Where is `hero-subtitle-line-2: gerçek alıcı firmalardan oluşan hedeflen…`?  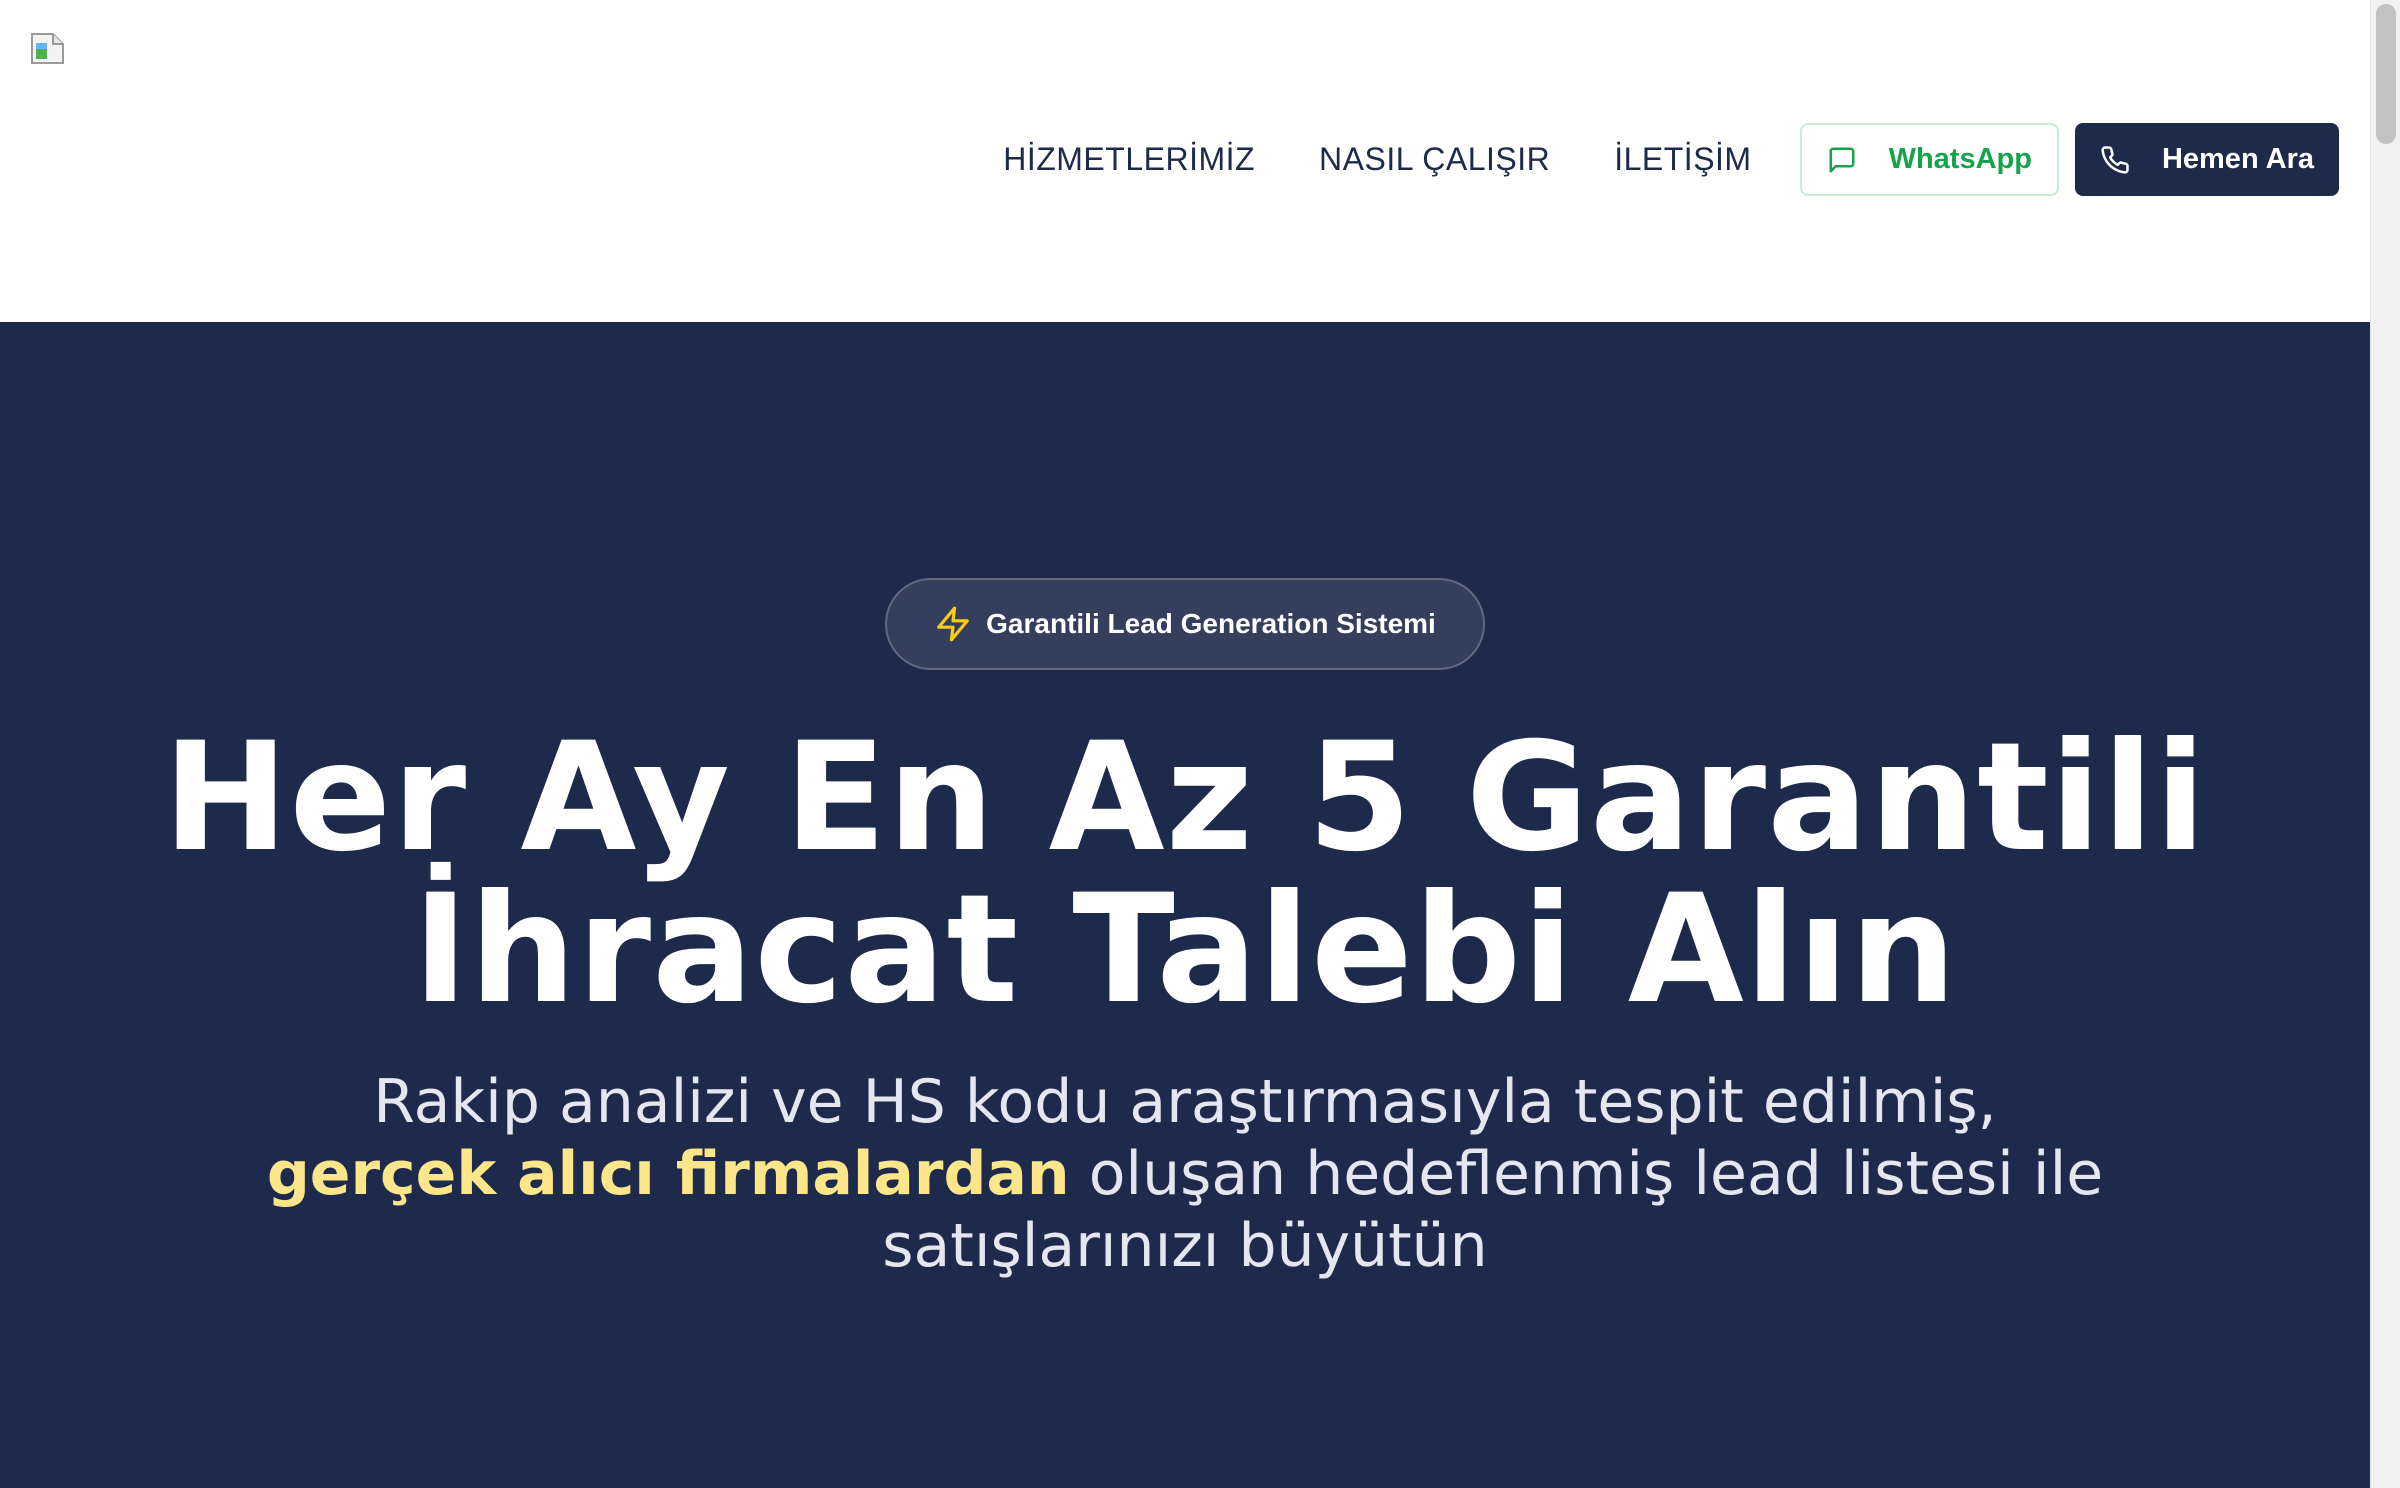 hero-subtitle-line-2: gerçek alıcı firmalardan oluşan hedeflen… is located at coordinates (1185, 1174).